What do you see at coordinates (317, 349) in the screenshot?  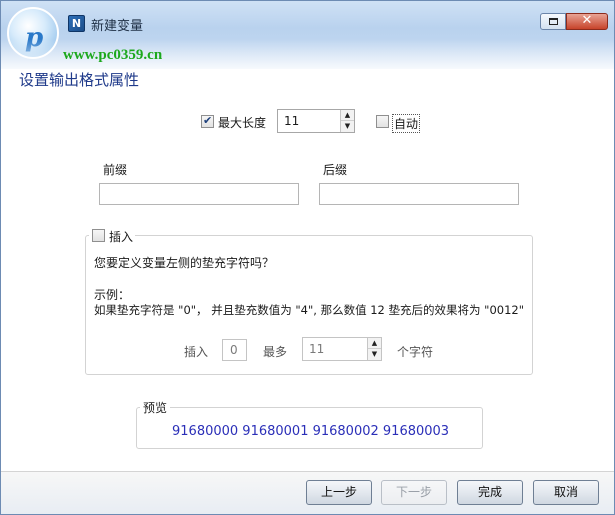 I see `max-chars-value: 11` at bounding box center [317, 349].